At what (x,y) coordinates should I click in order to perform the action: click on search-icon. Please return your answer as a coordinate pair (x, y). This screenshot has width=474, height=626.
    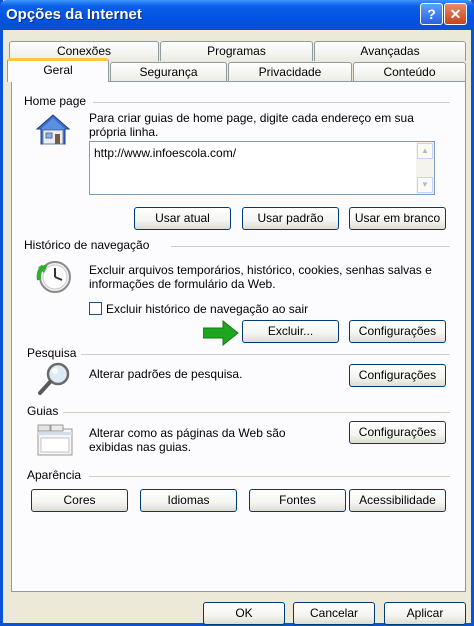
    Looking at the image, I should click on (55, 378).